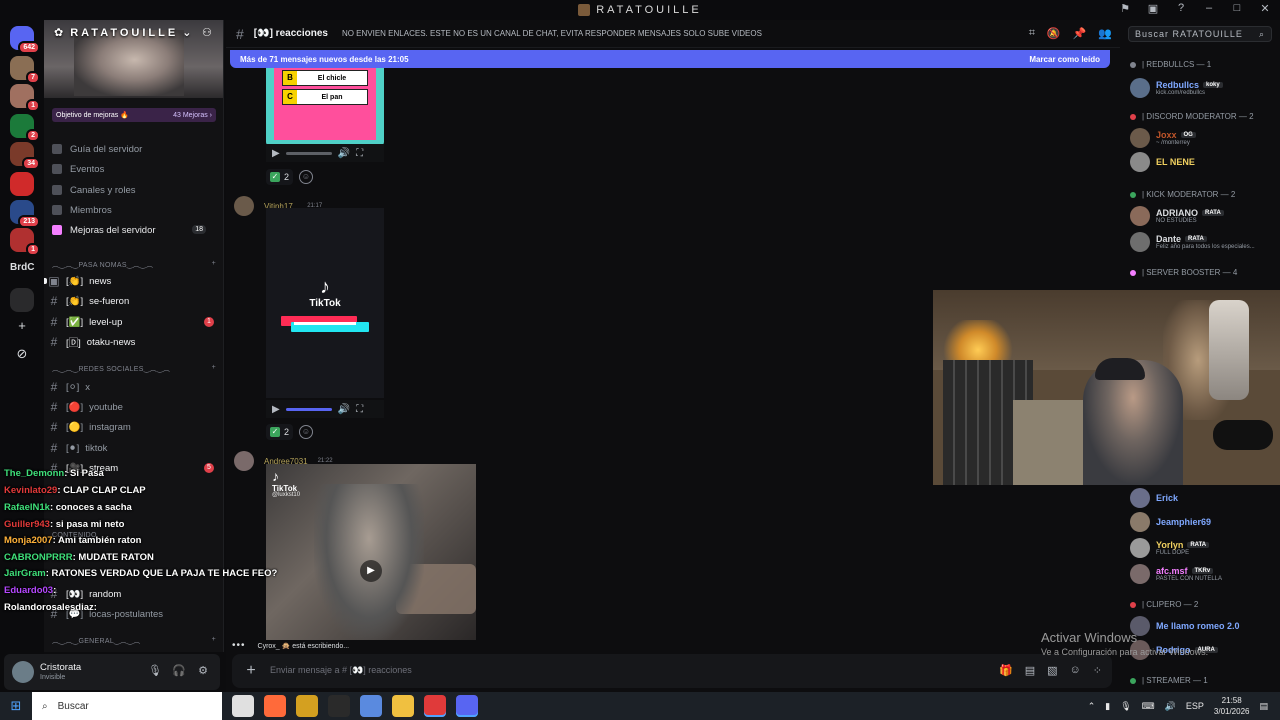 The width and height of the screenshot is (1280, 720). What do you see at coordinates (1204, 216) in the screenshot?
I see `member-item: ADRIANO RATA NO ESTUDIES` at bounding box center [1204, 216].